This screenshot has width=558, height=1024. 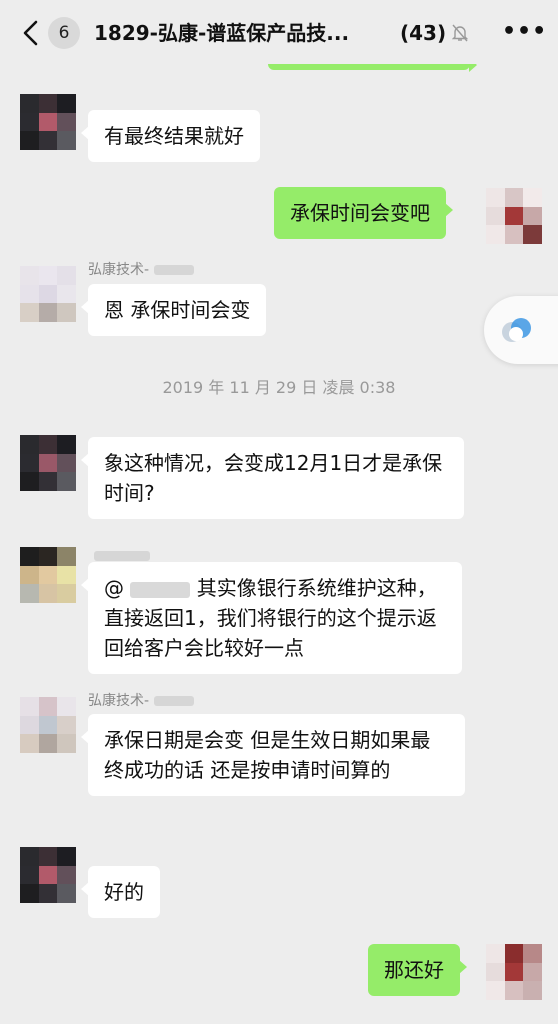 What do you see at coordinates (114, 588) in the screenshot?
I see `mention-at: @` at bounding box center [114, 588].